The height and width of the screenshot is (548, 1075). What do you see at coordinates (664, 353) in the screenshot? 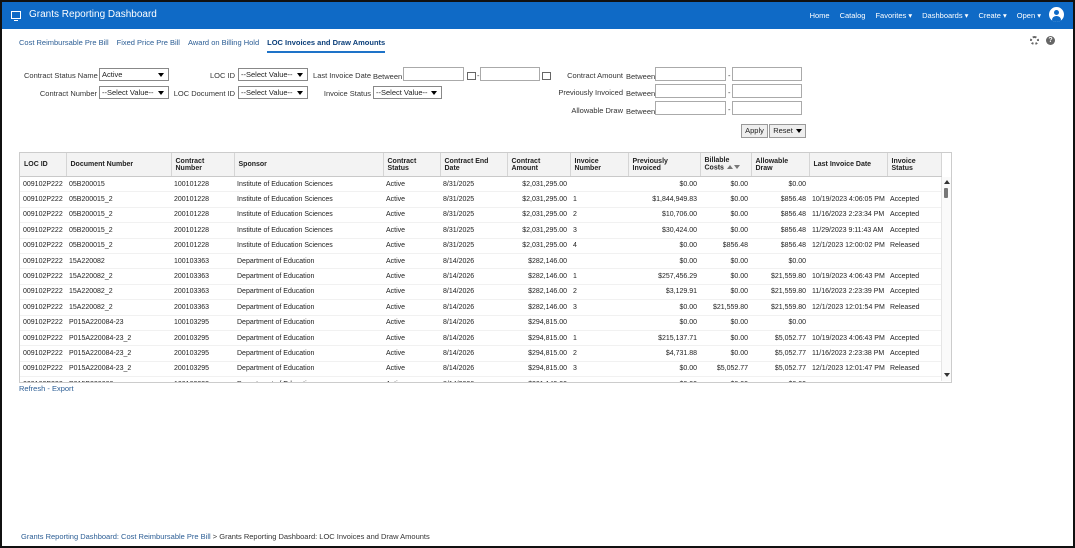
I see `table-cell: $4,731.88` at bounding box center [664, 353].